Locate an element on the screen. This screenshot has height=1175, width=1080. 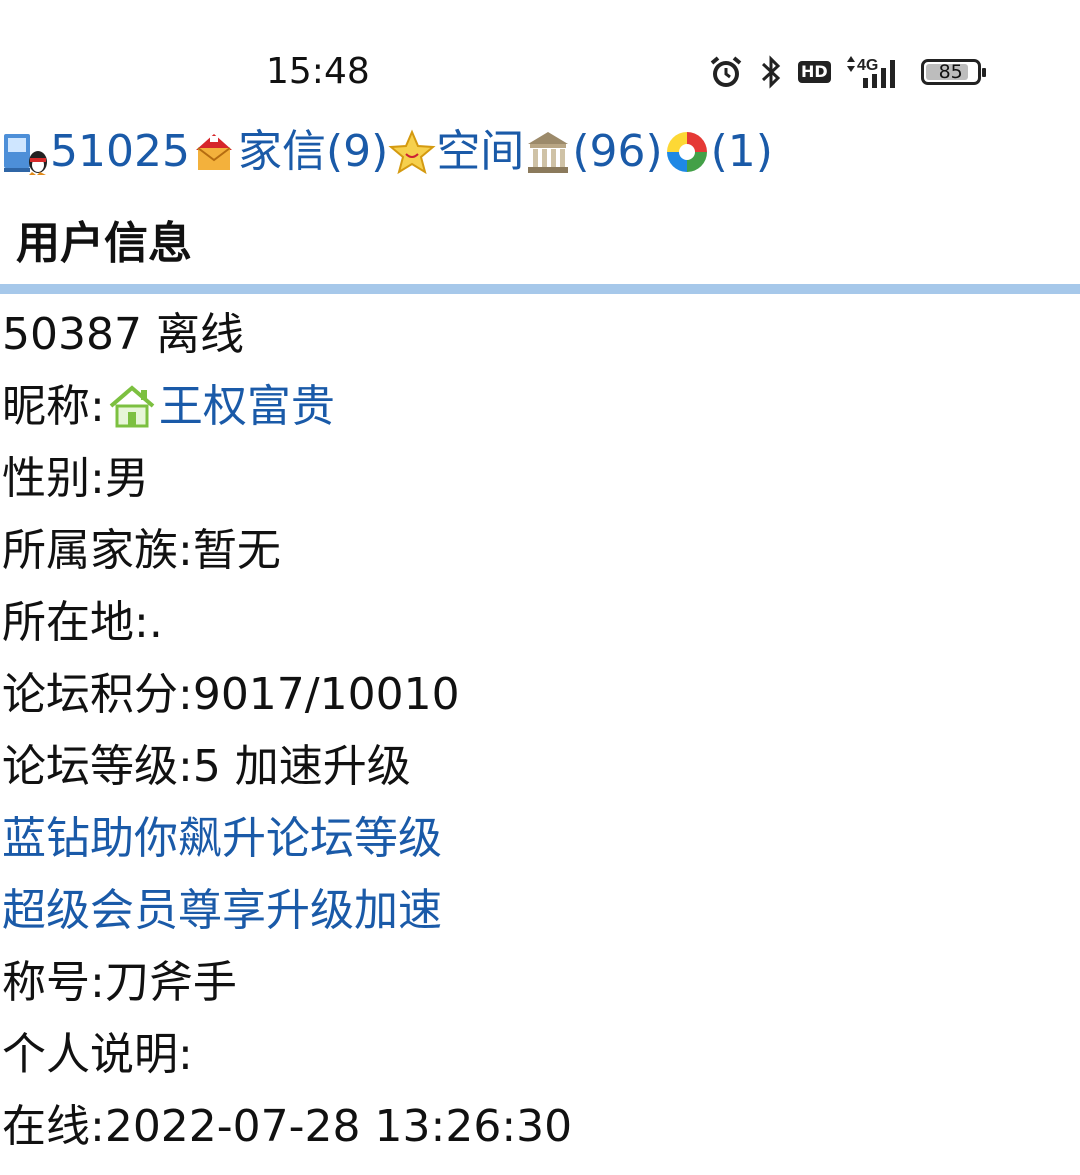
bluetooth-icon is located at coordinates (771, 72).